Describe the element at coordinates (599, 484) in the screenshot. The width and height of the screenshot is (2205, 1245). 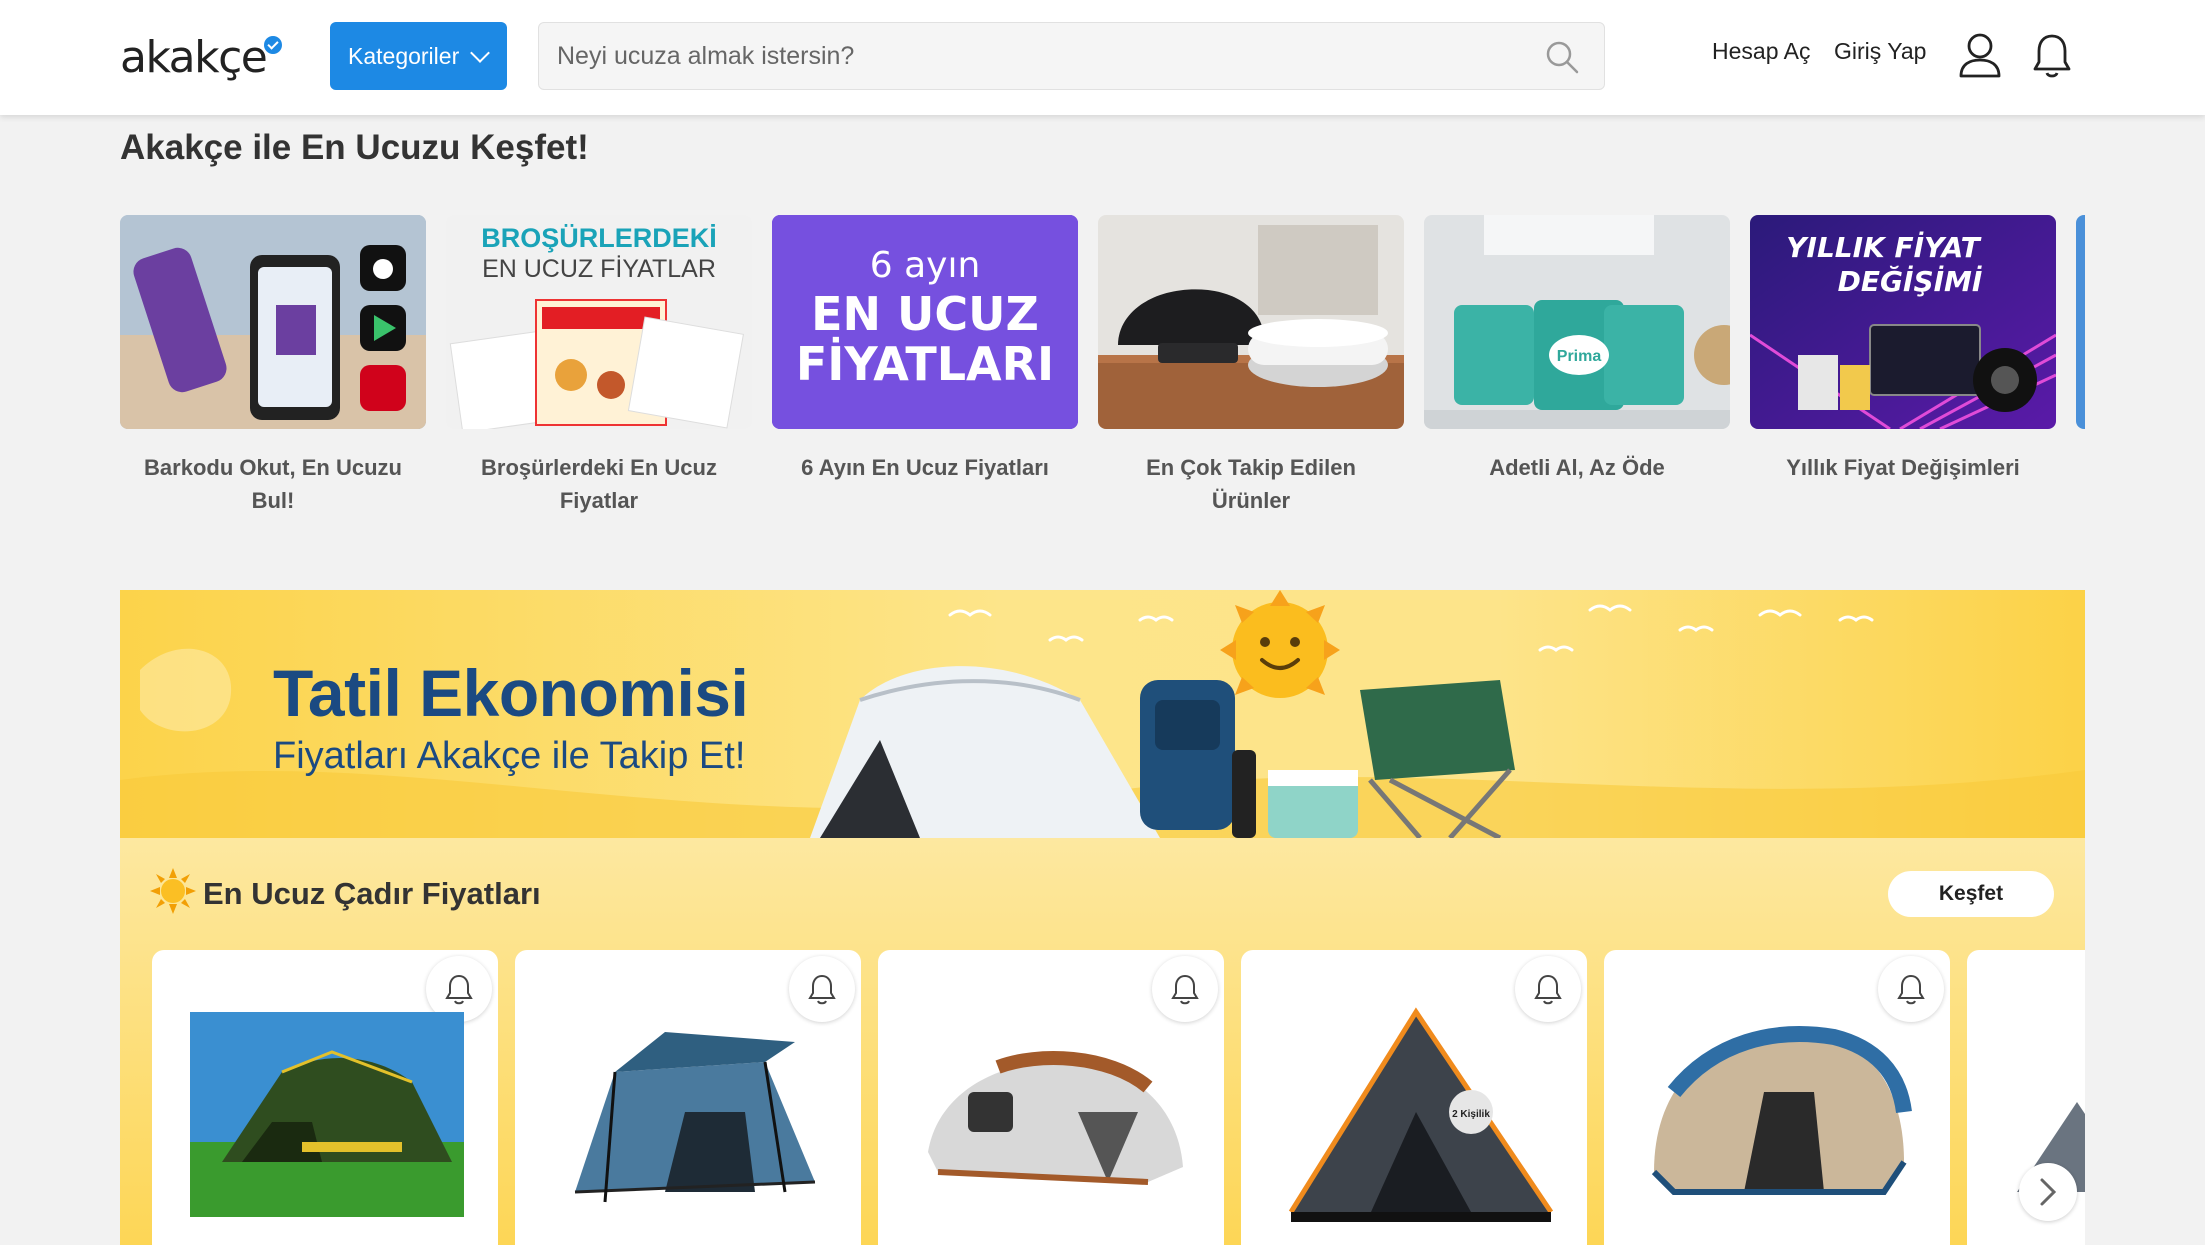
I see `card-label: Broşürlerdeki En Ucuz Fiyatlar` at that location.